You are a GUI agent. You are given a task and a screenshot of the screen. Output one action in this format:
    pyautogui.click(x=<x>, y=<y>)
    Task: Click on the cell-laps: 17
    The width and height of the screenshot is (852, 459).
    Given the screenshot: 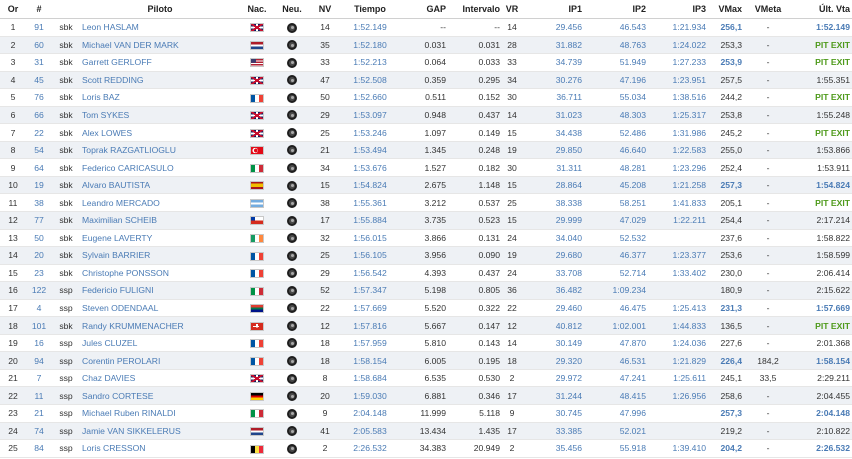 What is the action you would take?
    pyautogui.click(x=325, y=220)
    